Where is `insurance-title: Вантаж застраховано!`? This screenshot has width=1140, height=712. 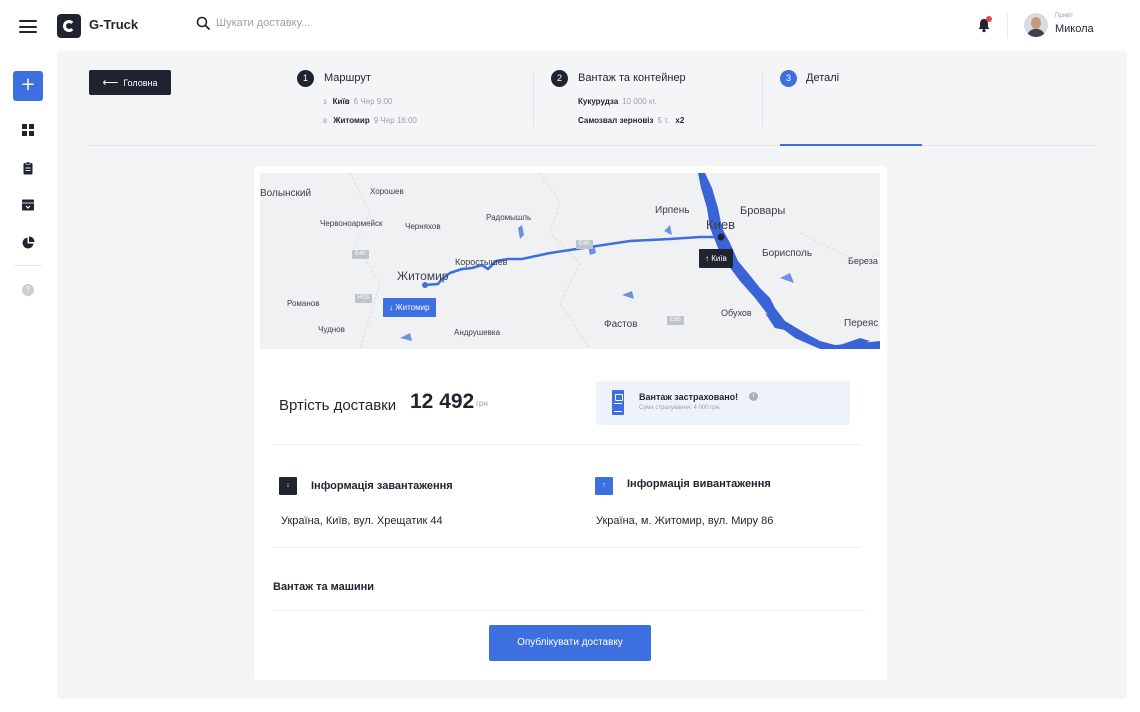
insurance-title: Вантаж застраховано! is located at coordinates (689, 397).